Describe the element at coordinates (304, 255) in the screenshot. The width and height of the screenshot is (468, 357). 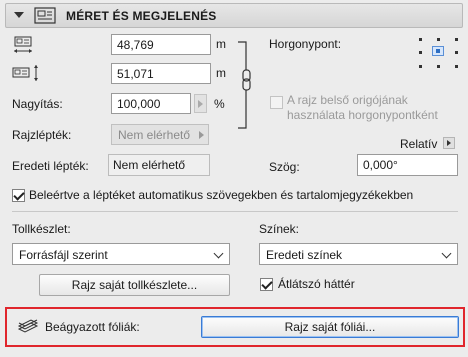
I see `colors-selected: Eredeti színek` at that location.